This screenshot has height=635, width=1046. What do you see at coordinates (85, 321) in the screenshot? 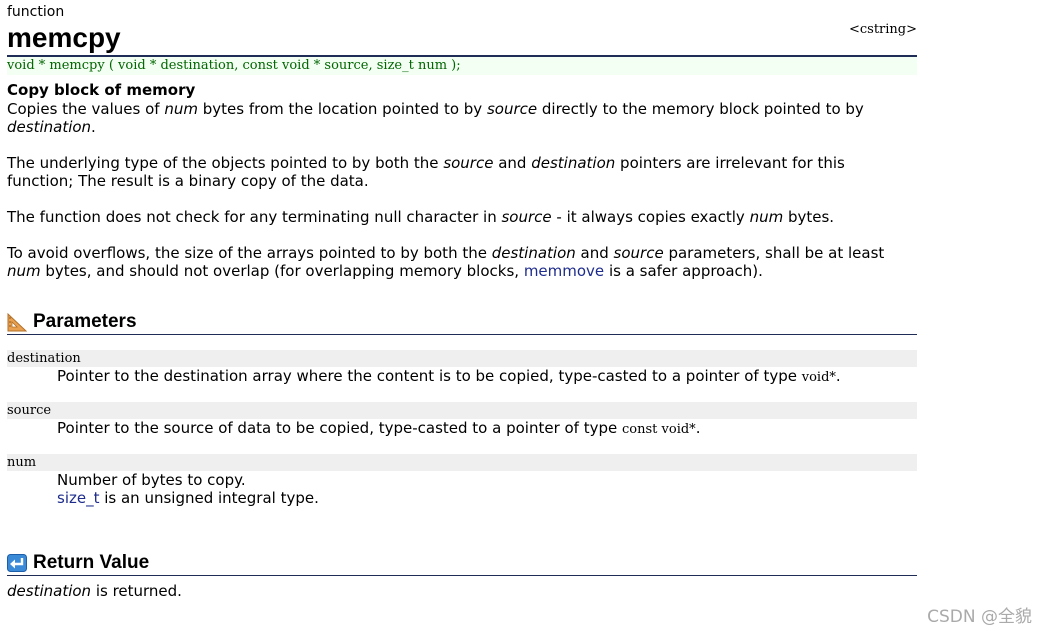
I see `parameters-heading: Parameters` at bounding box center [85, 321].